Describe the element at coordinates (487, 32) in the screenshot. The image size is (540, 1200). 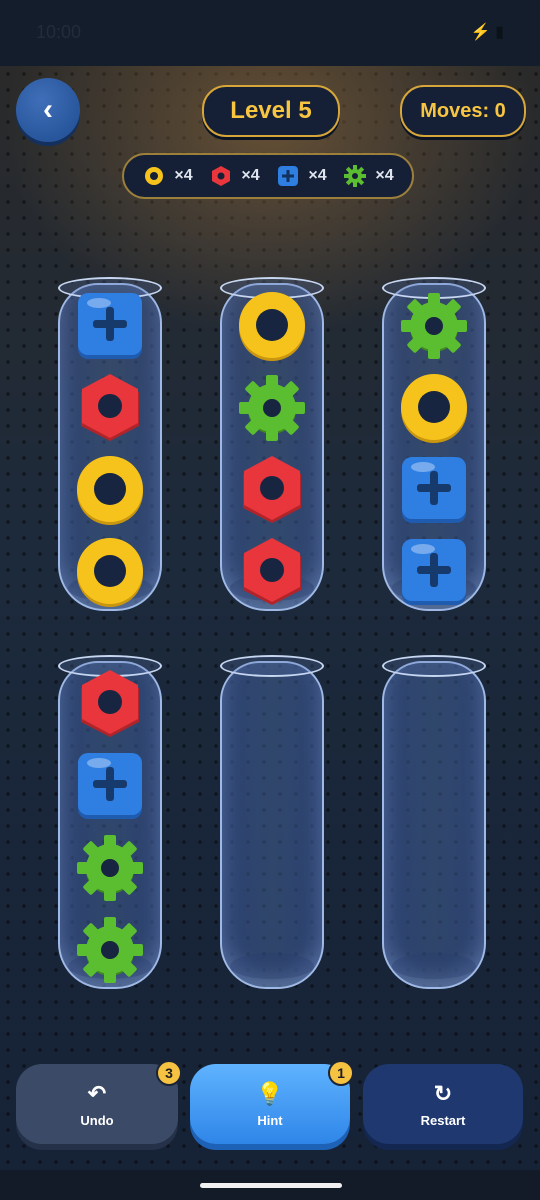
I see `status-icons: ⚡ ▮` at that location.